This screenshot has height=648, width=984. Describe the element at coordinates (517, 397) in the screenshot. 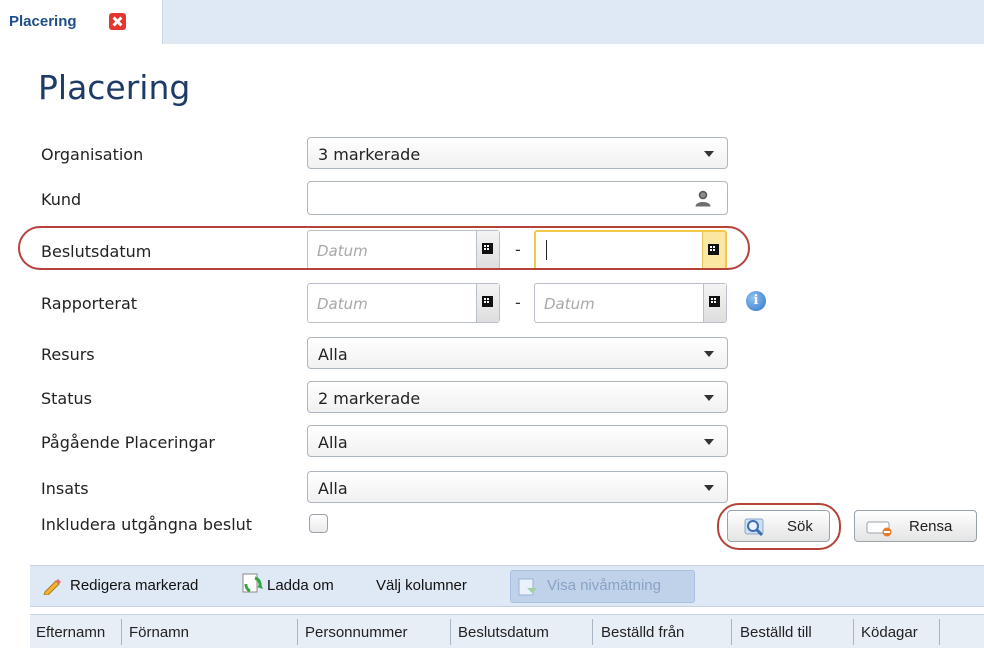

I see `status-select: 2 markerade` at that location.